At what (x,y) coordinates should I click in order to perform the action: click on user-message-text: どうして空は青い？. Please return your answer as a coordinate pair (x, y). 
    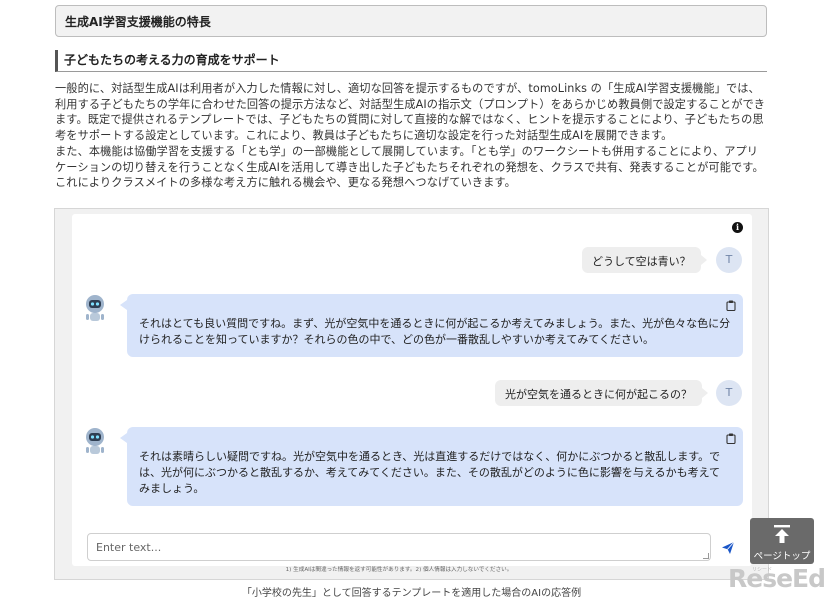
    Looking at the image, I should click on (641, 261).